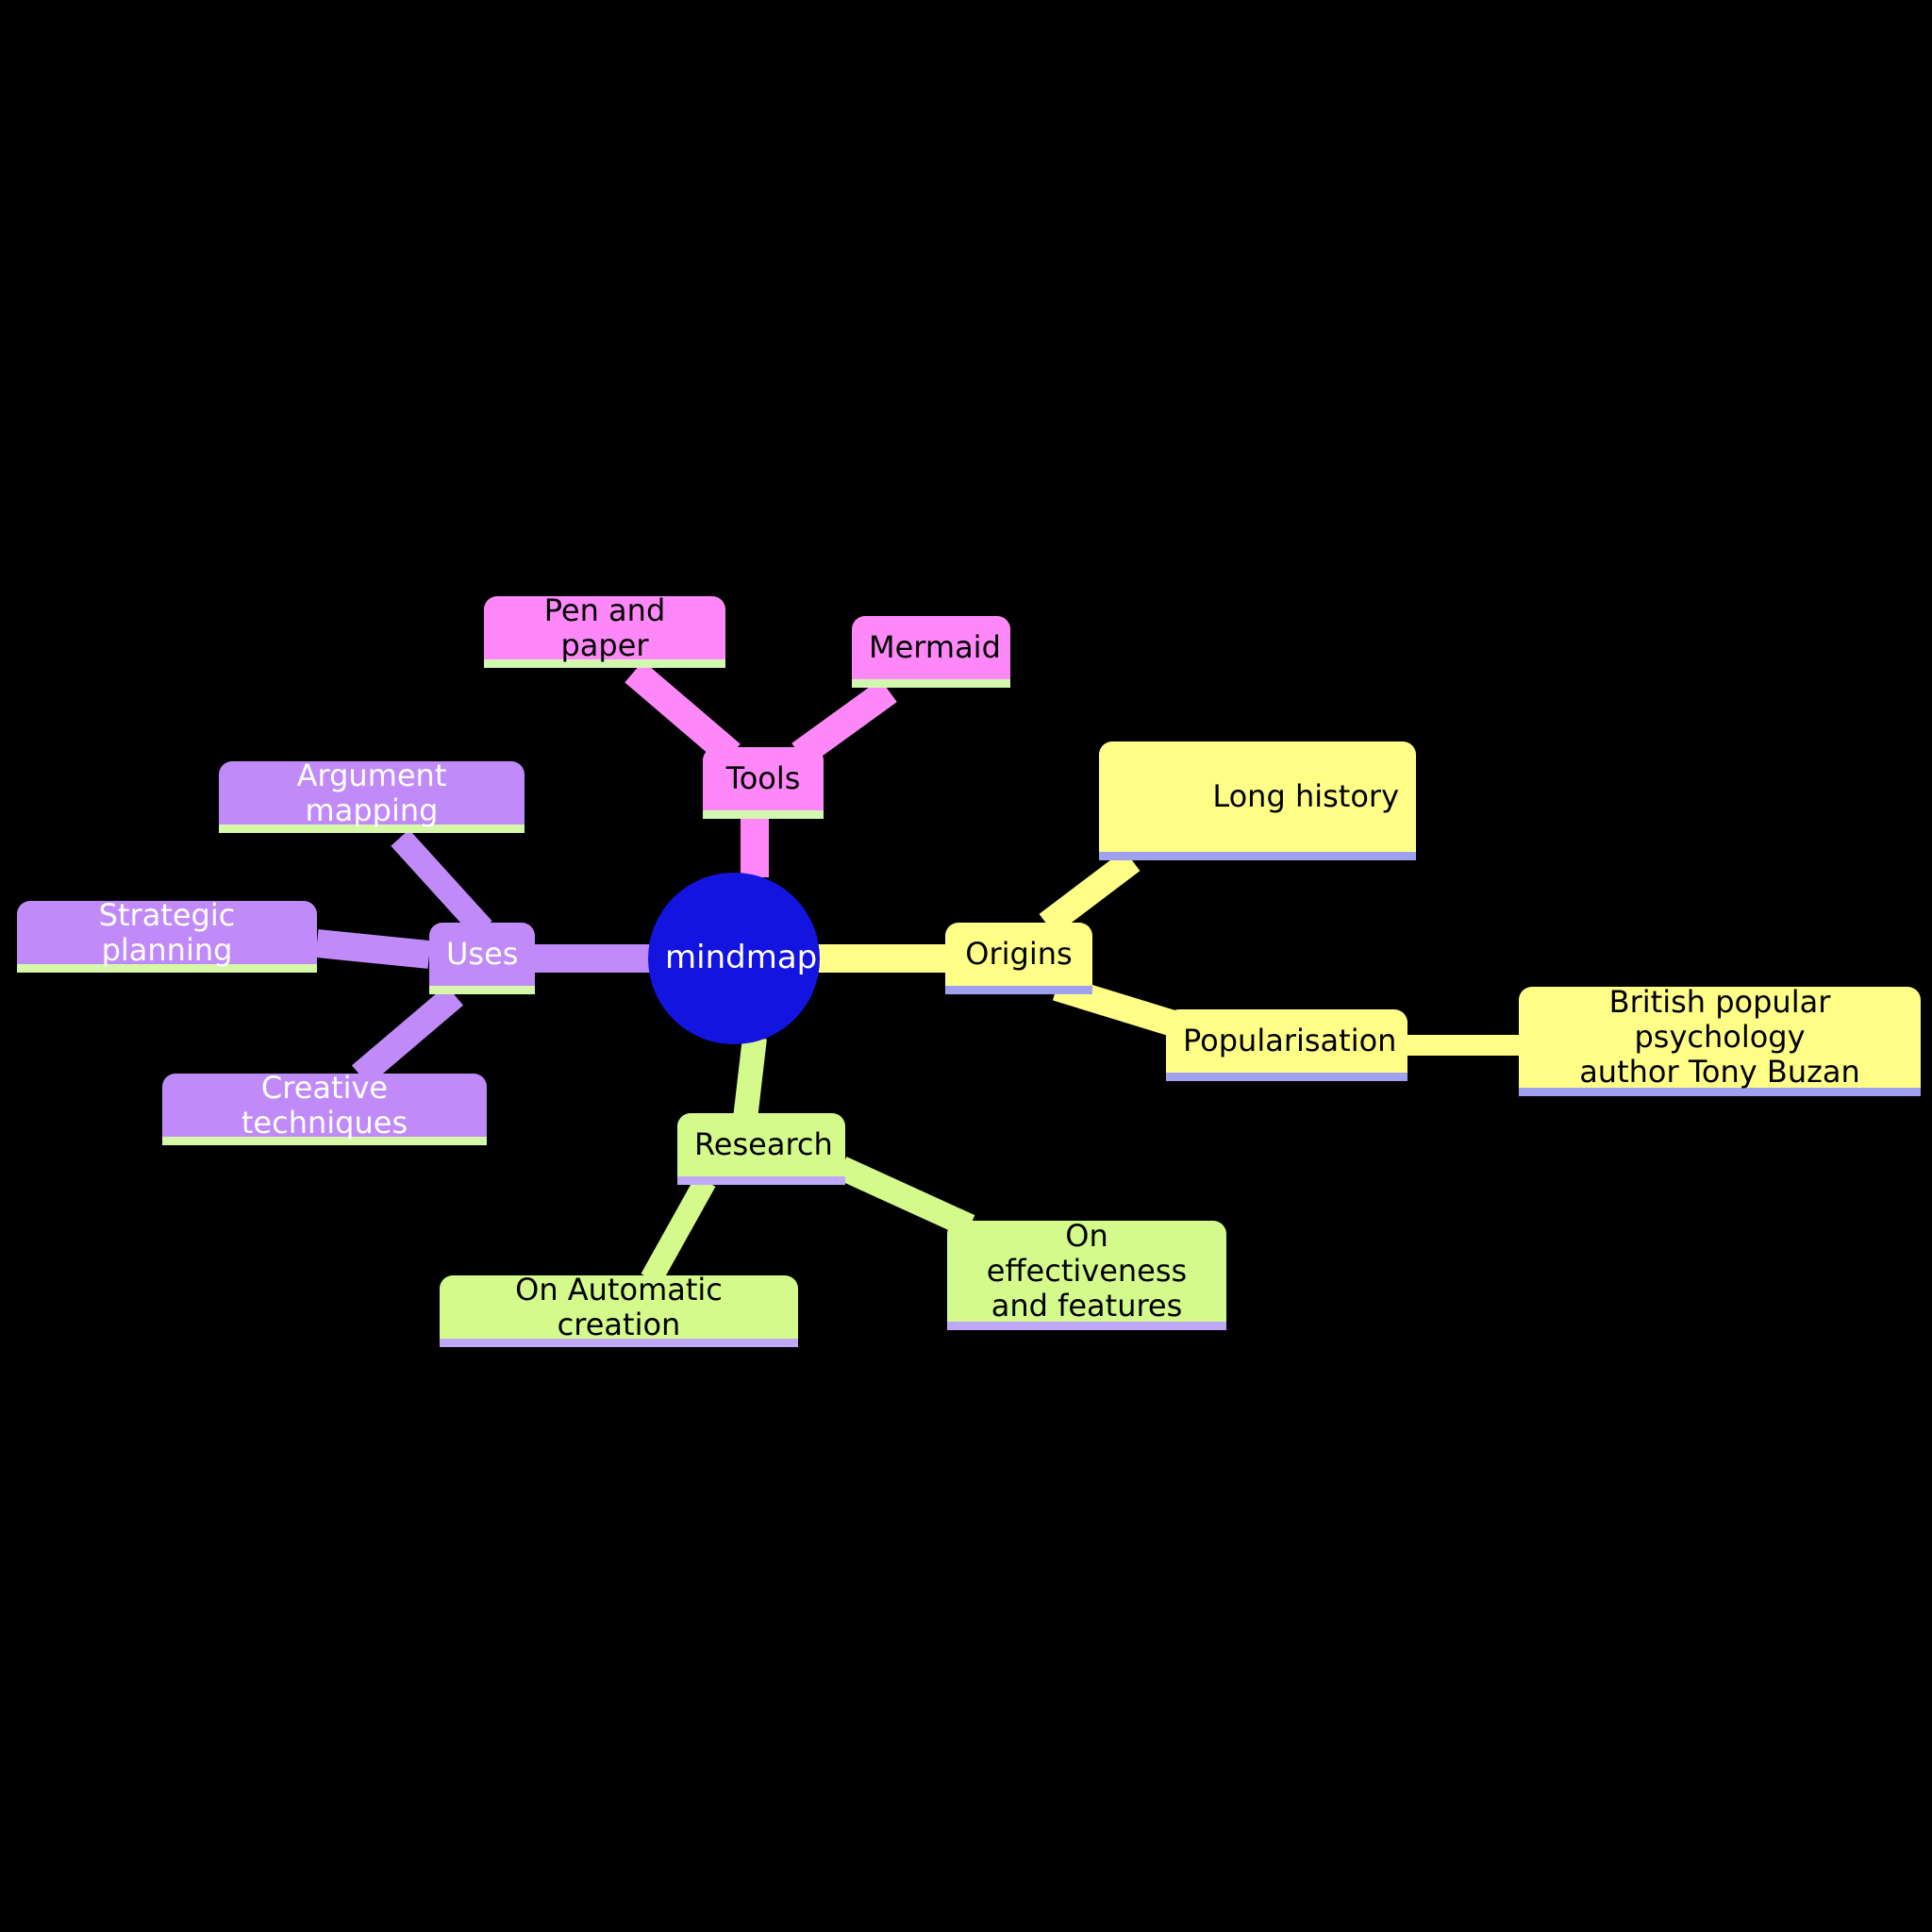 This screenshot has width=1932, height=1932. What do you see at coordinates (763, 779) in the screenshot?
I see `node-label-tools: Tools` at bounding box center [763, 779].